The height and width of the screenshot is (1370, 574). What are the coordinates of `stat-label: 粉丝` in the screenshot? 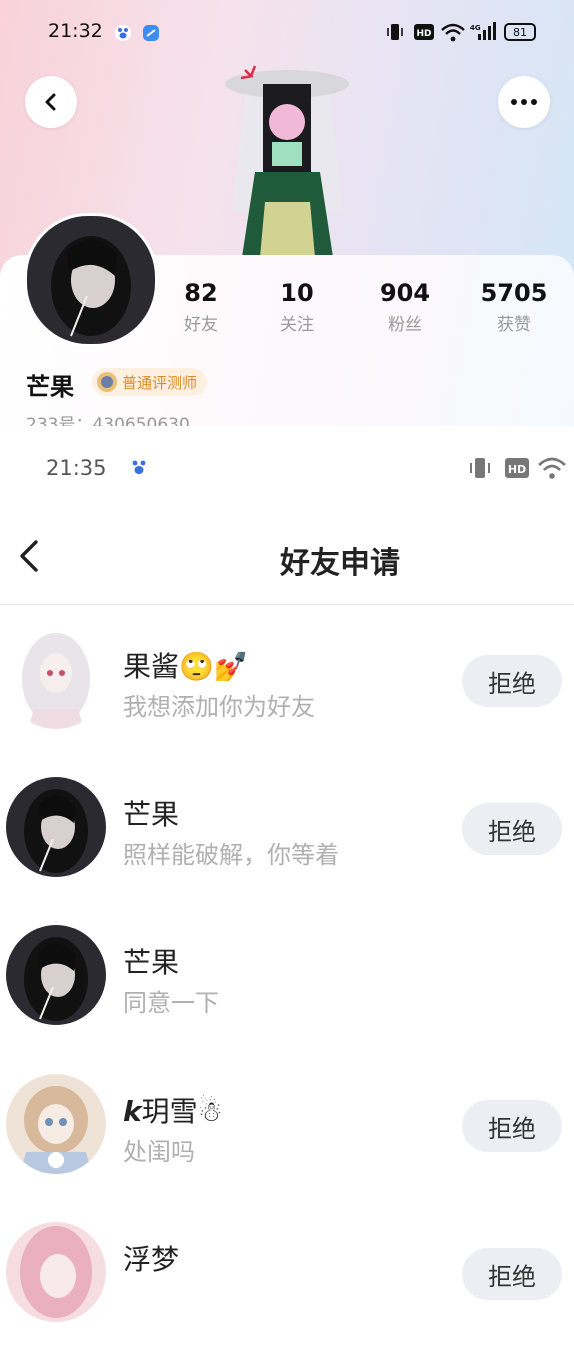 It's located at (405, 325).